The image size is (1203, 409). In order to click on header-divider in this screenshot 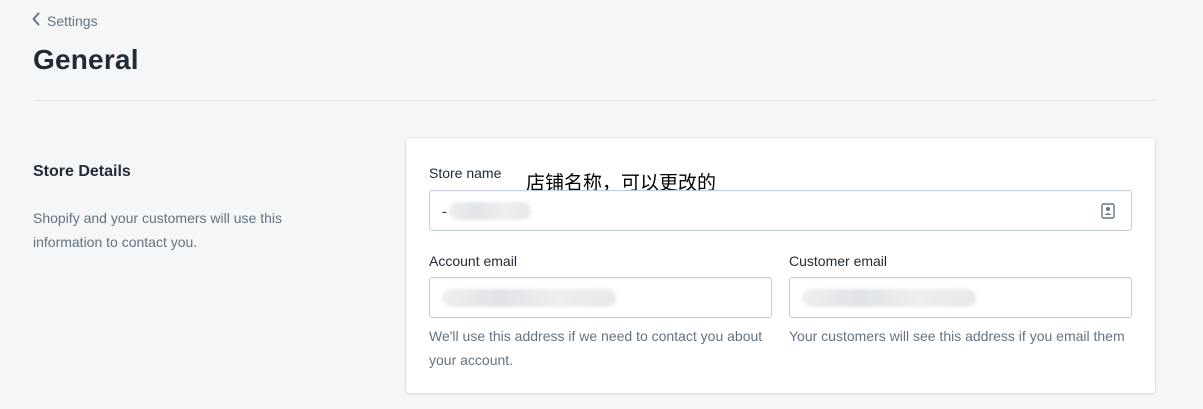, I will do `click(593, 100)`.